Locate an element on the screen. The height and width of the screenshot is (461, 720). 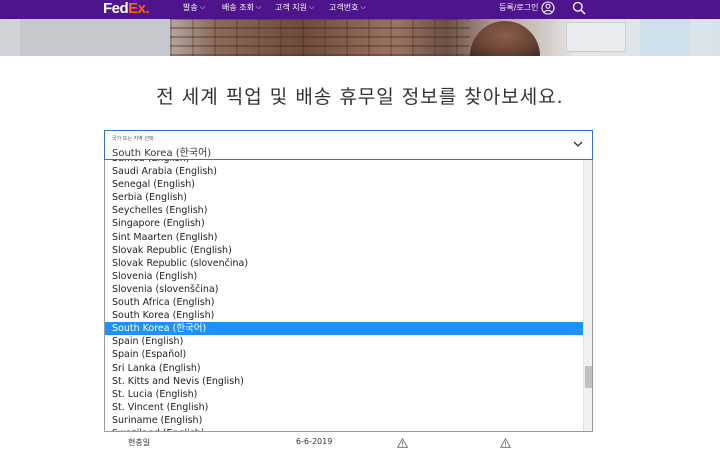
scrollbar-thumb is located at coordinates (588, 377).